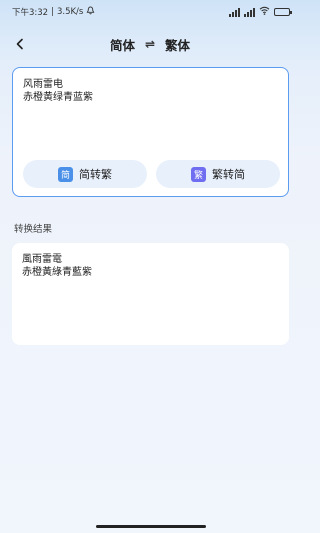 The image size is (320, 533). I want to click on back-button, so click(20, 44).